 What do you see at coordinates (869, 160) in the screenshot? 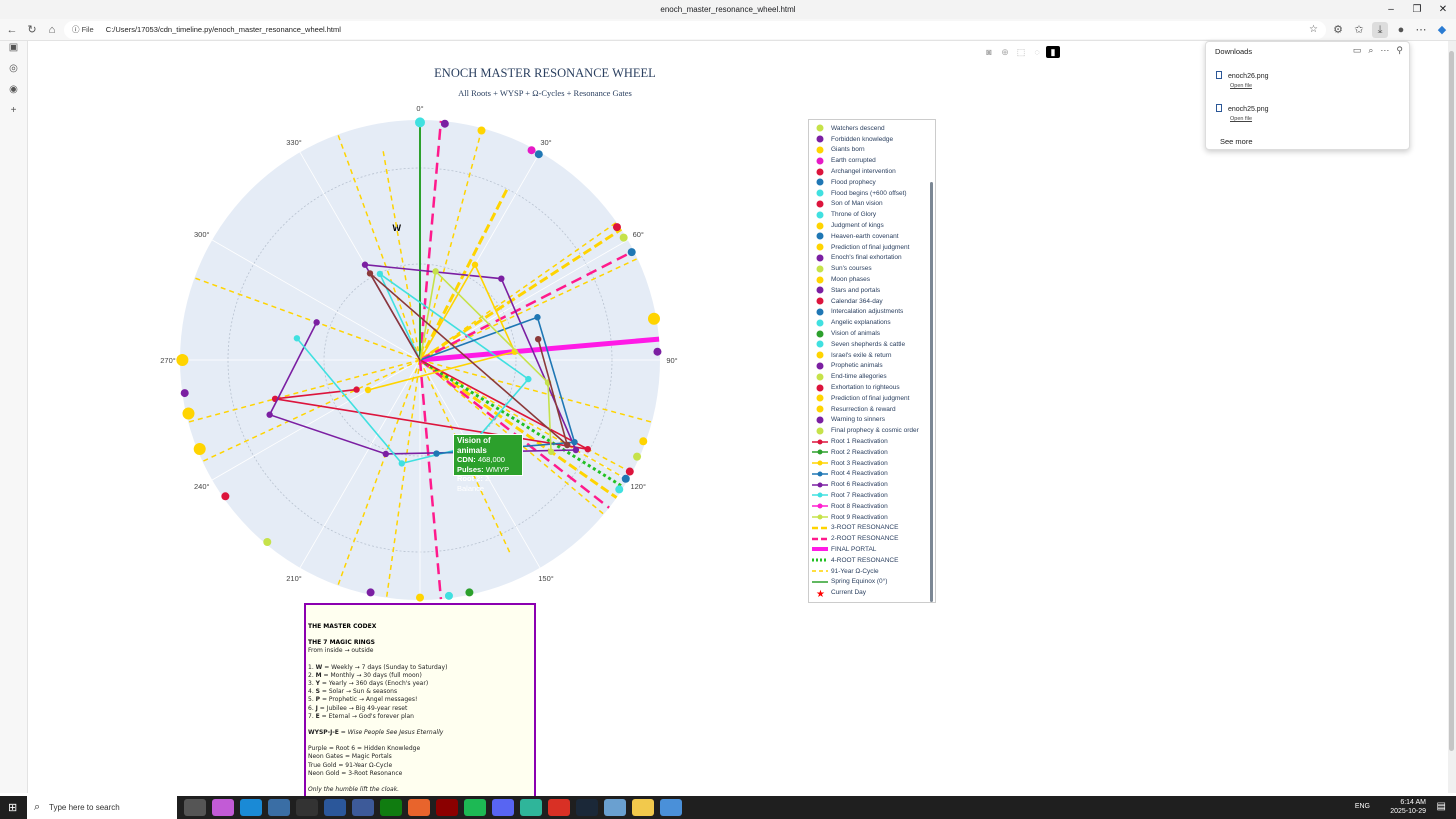
I see `legend-item: Earth corrupted` at bounding box center [869, 160].